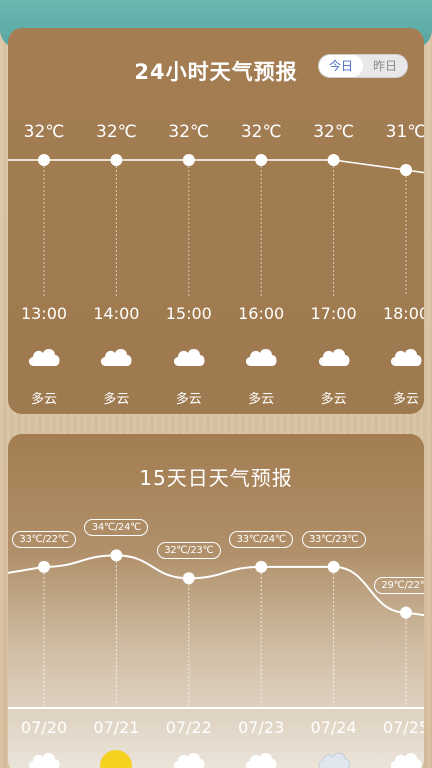 The height and width of the screenshot is (768, 432). Describe the element at coordinates (399, 585) in the screenshot. I see `temp-range-badge: 29℃/22℃` at that location.